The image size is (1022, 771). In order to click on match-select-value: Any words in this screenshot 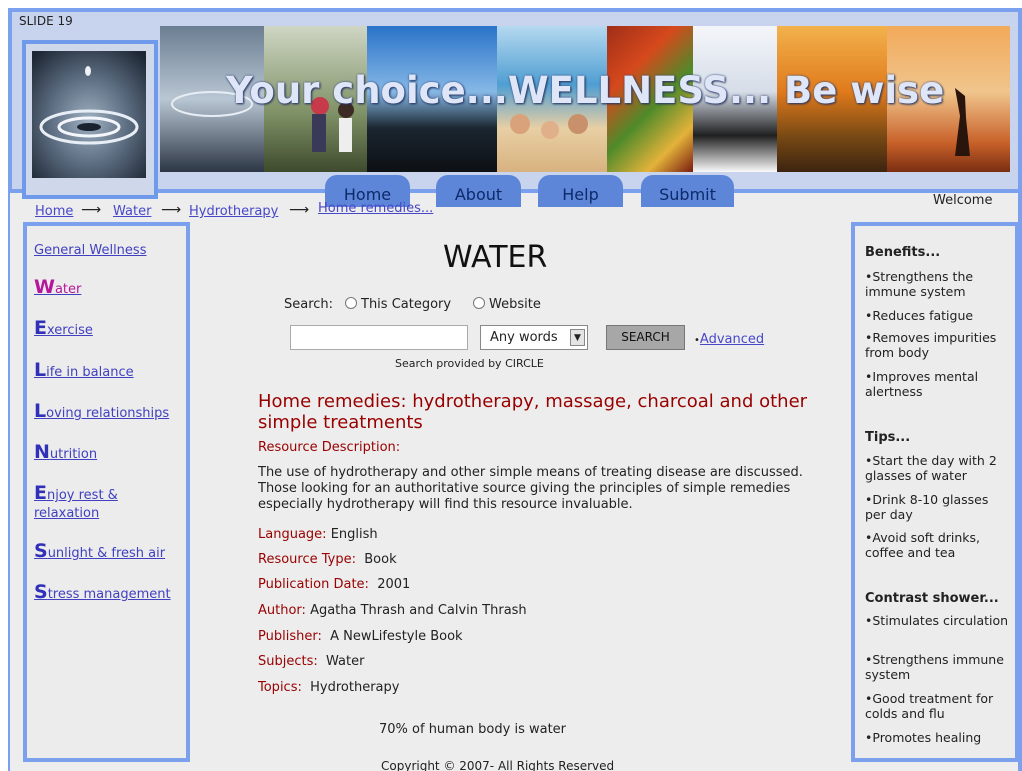, I will do `click(524, 337)`.